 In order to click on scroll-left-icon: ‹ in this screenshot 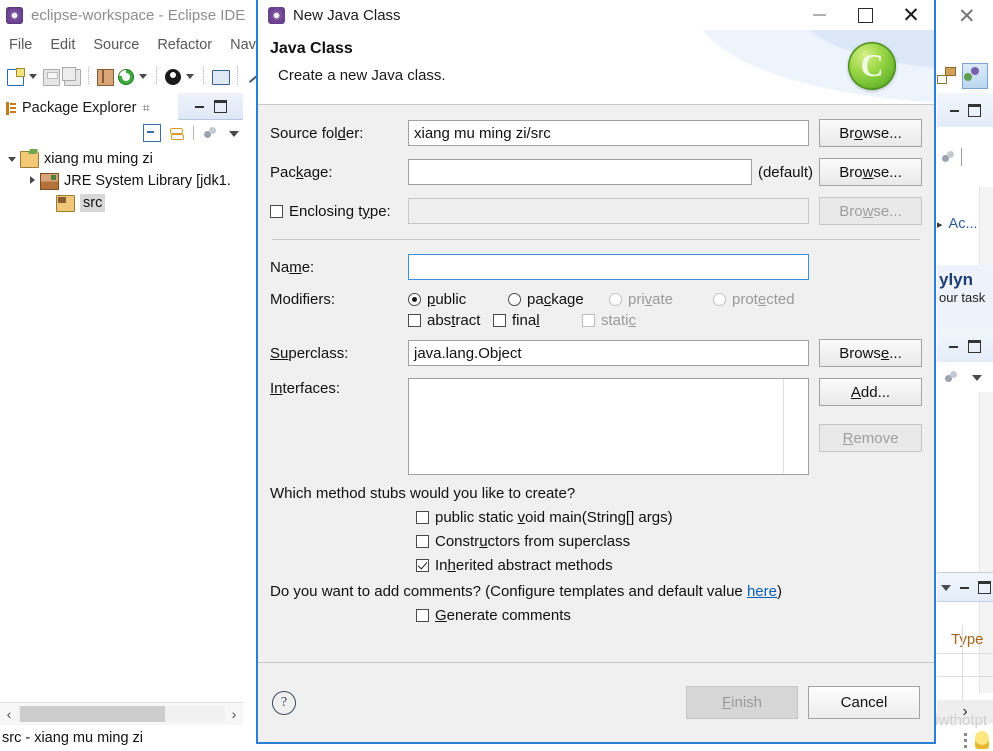, I will do `click(9, 714)`.